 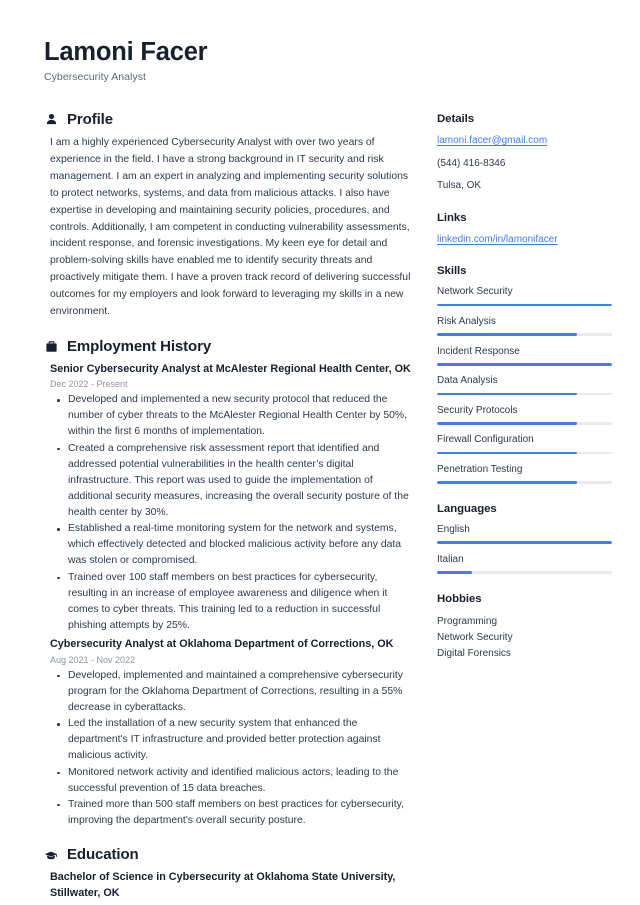 What do you see at coordinates (231, 346) in the screenshot?
I see `employment-heading: Employment History` at bounding box center [231, 346].